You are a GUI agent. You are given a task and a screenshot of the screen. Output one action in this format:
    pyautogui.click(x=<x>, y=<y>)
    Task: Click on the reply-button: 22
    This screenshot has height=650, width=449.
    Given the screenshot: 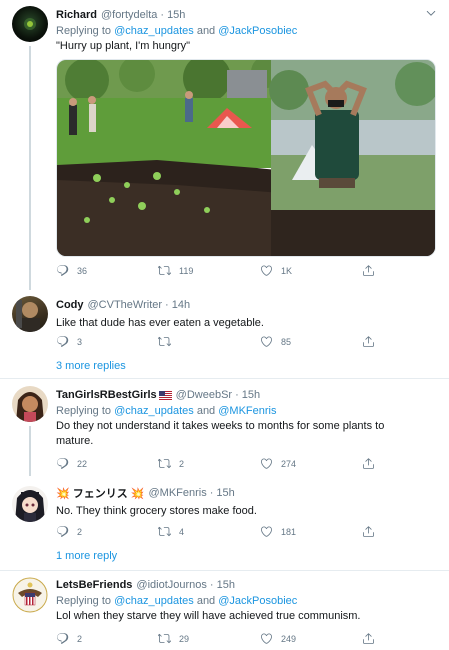 What is the action you would take?
    pyautogui.click(x=71, y=463)
    